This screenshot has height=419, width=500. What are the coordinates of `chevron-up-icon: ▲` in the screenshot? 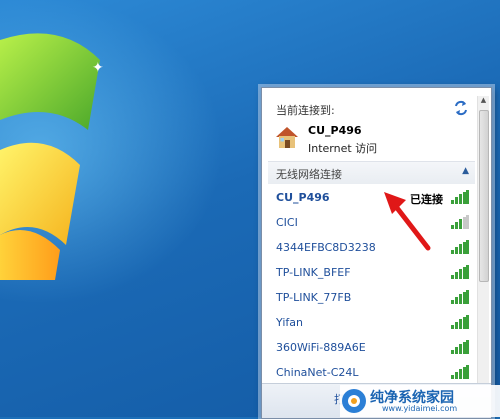 It's located at (465, 171).